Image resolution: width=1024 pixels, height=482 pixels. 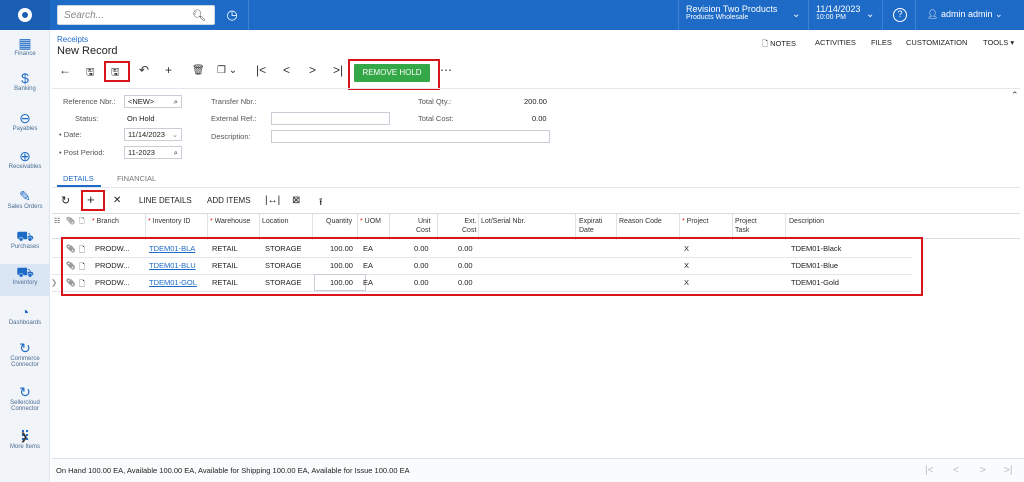 I want to click on back-icon: ←, so click(x=65, y=70).